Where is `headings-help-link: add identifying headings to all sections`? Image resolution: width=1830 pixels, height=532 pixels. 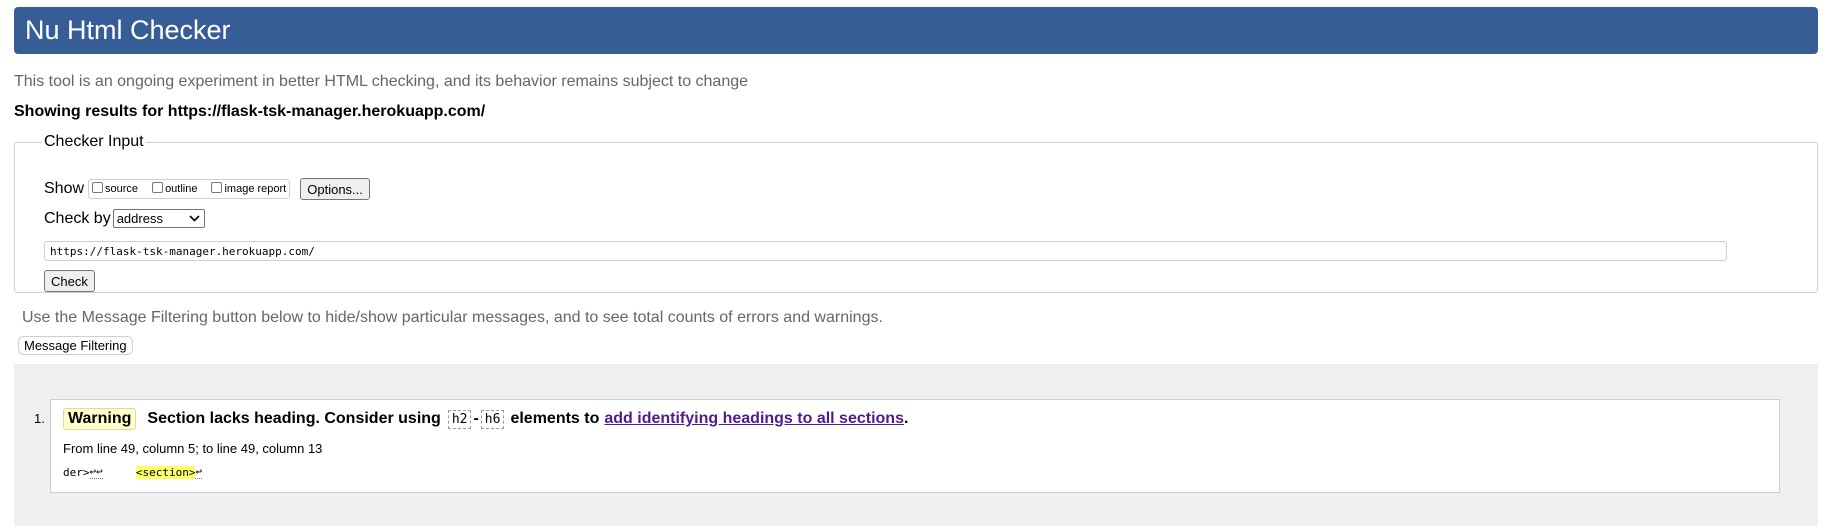 headings-help-link: add identifying headings to all sections is located at coordinates (754, 419).